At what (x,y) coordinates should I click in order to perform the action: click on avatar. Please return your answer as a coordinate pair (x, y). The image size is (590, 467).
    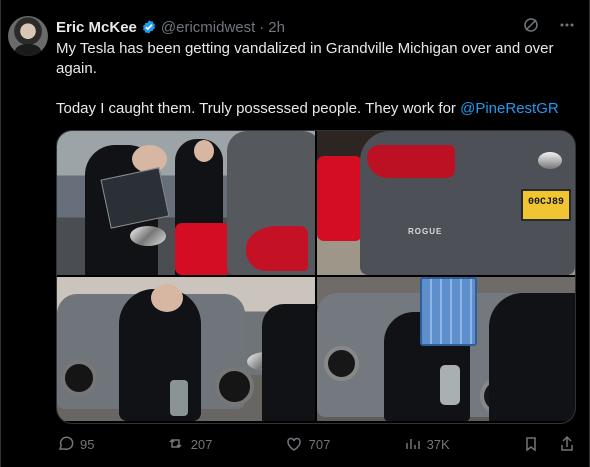
    Looking at the image, I should click on (28, 36).